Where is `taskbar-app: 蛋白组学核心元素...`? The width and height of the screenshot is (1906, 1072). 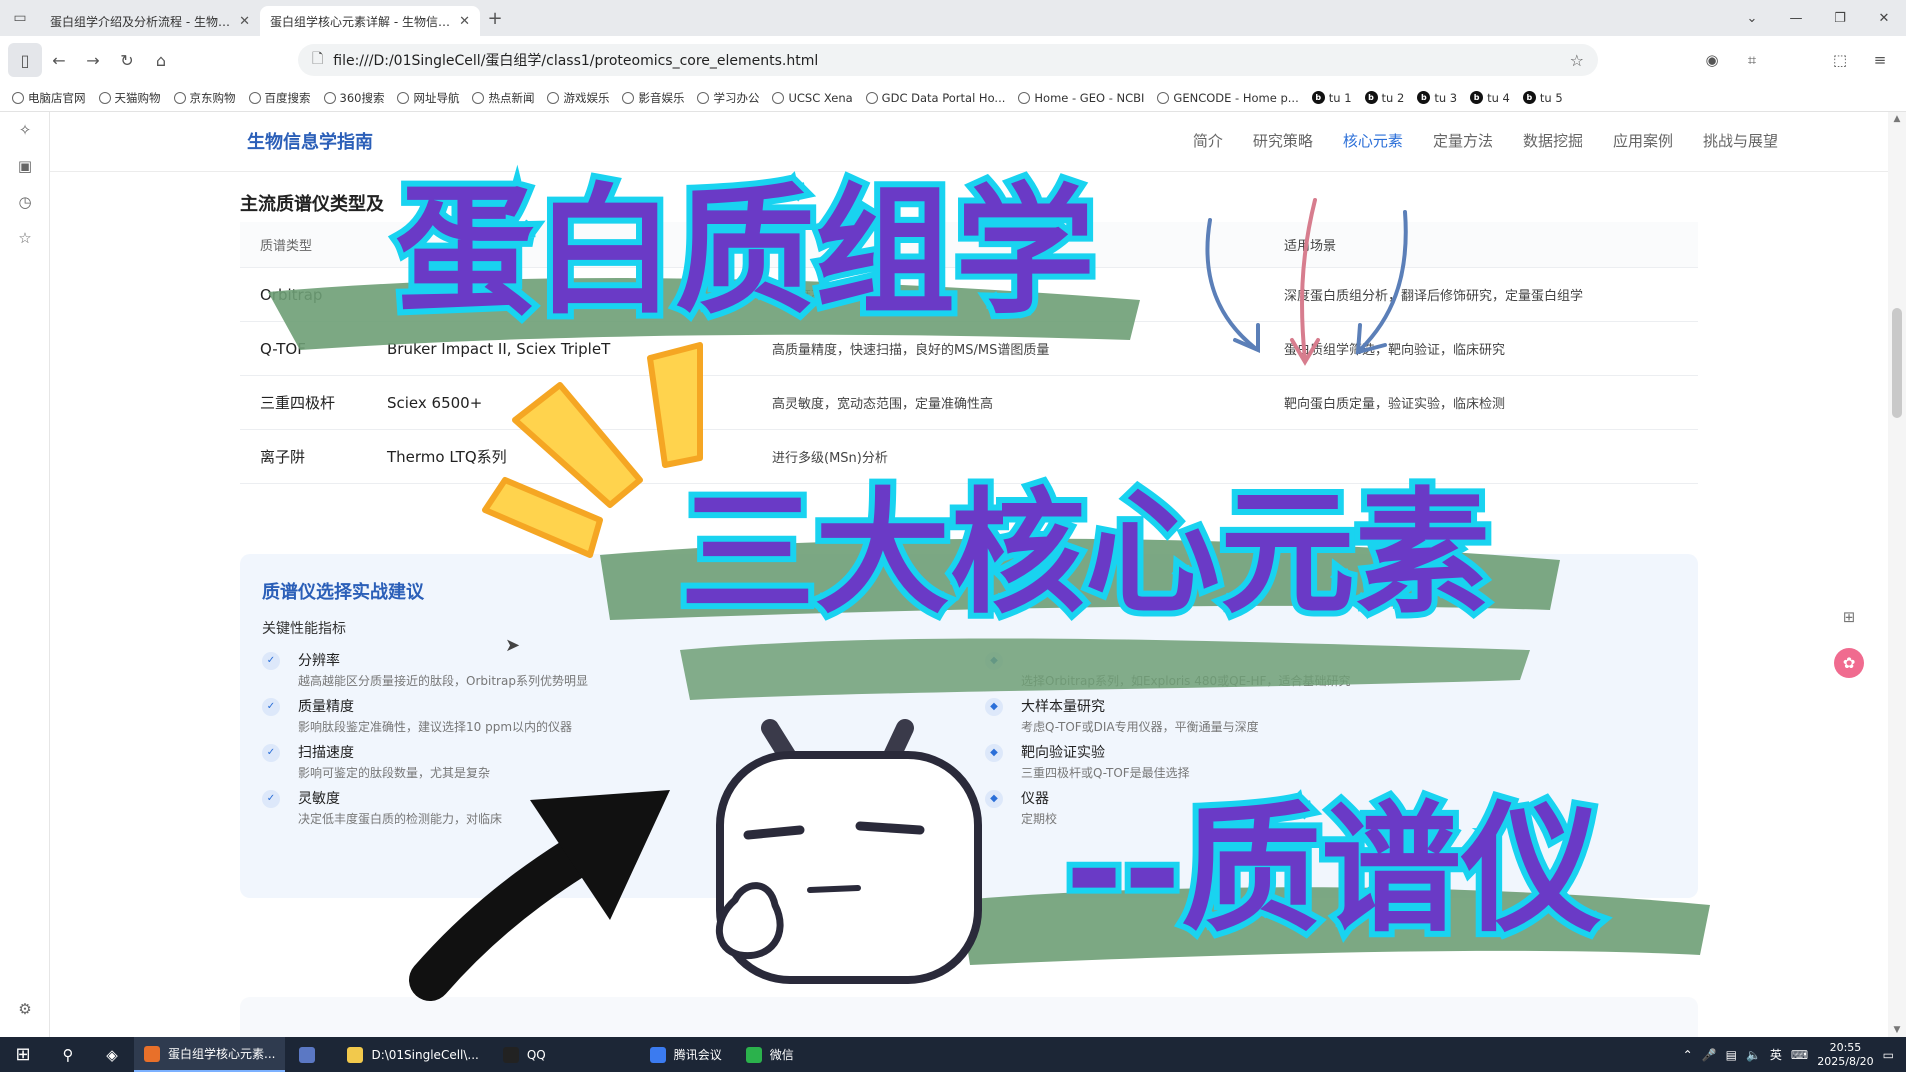
taskbar-app: 蛋白组学核心元素... is located at coordinates (210, 1054).